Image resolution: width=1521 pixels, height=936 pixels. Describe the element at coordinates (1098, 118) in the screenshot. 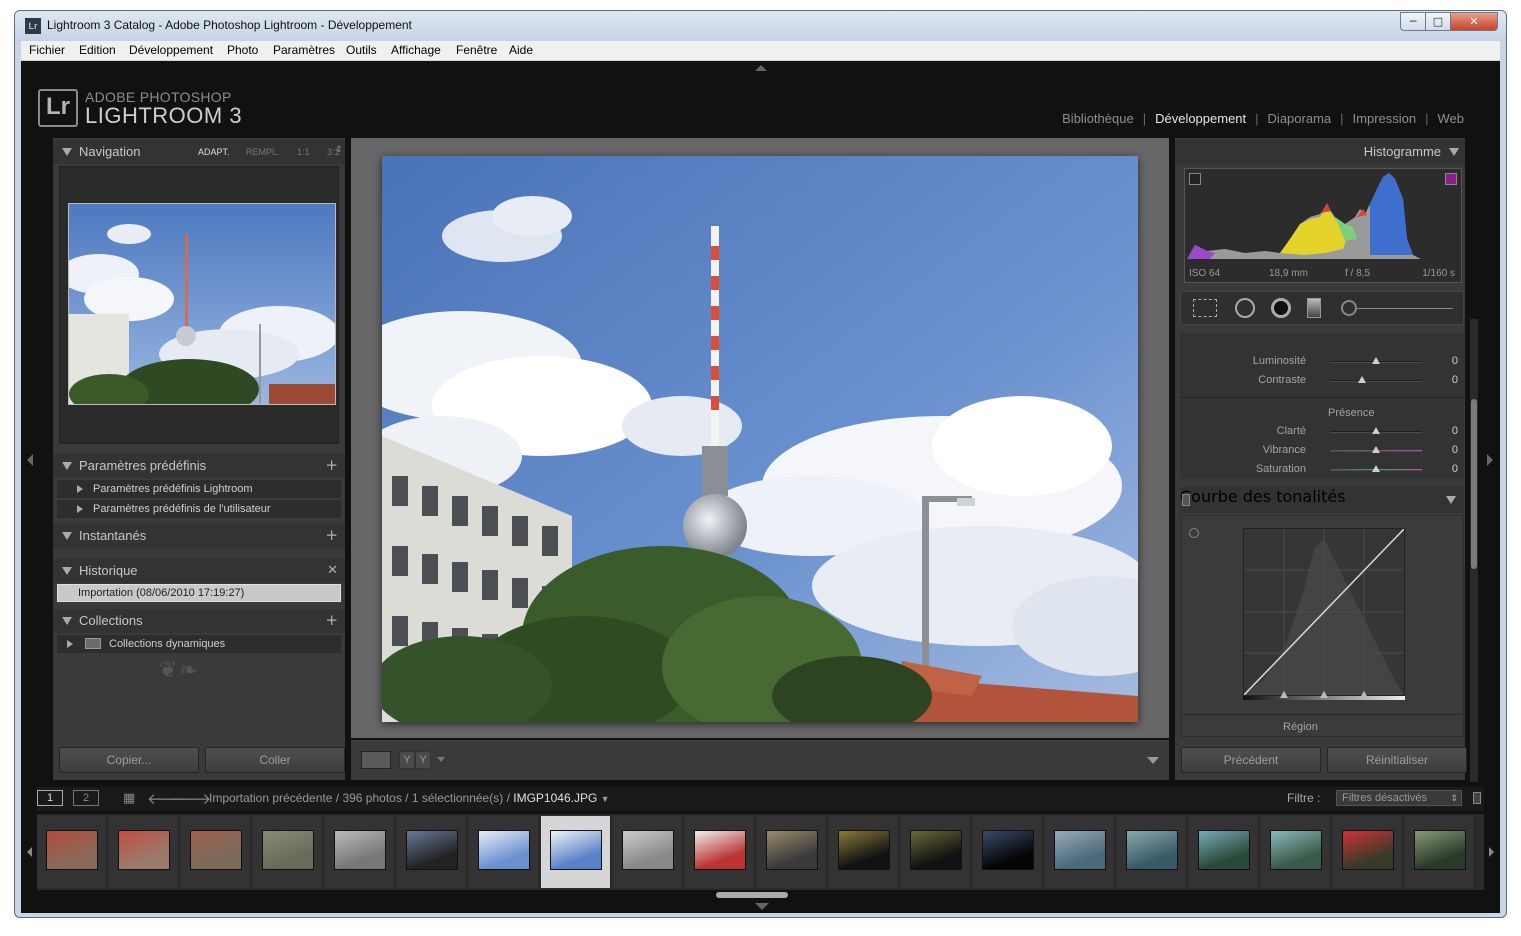

I see `module-bibliotheque: Bibliothèque` at that location.